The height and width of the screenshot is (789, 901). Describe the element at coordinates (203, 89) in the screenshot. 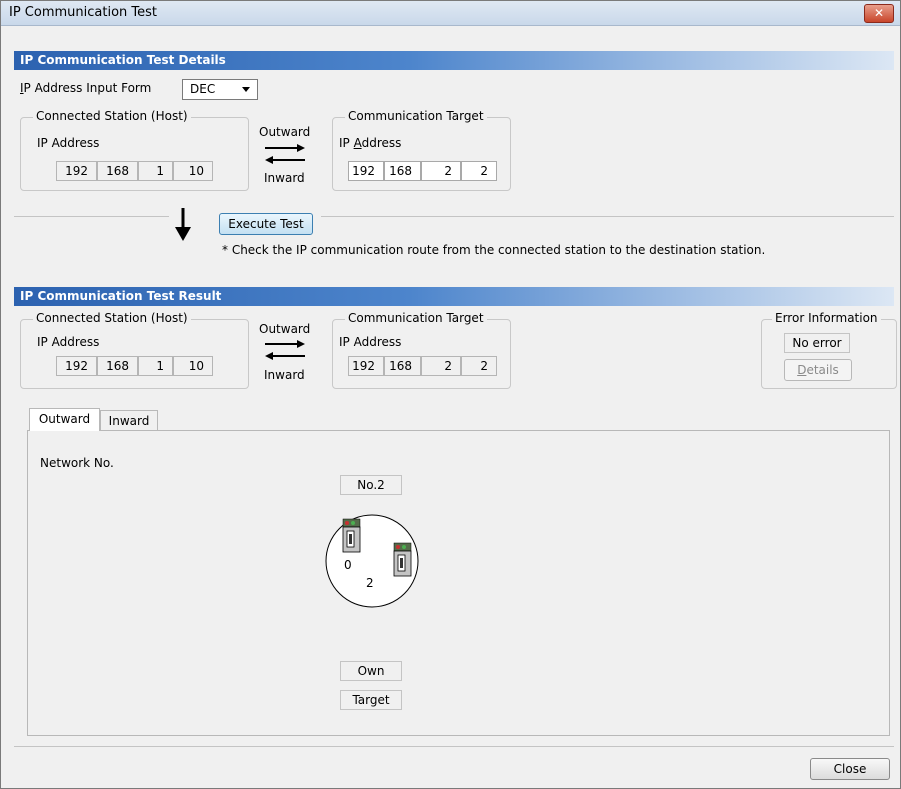

I see `ip-input-form-value: DEC` at that location.